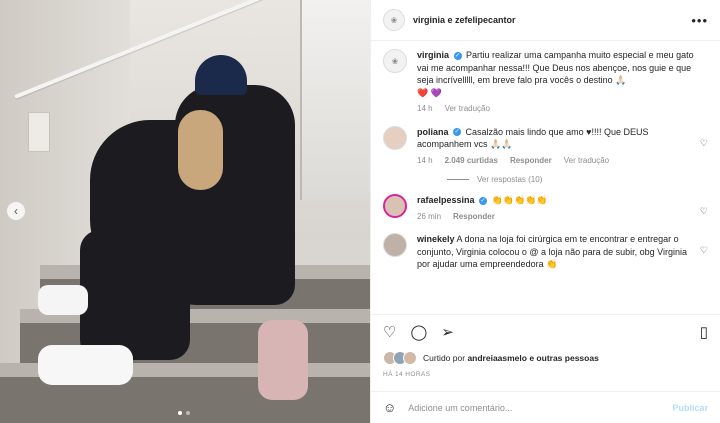 This screenshot has height=423, width=720. I want to click on caption-username: virginia, so click(433, 55).